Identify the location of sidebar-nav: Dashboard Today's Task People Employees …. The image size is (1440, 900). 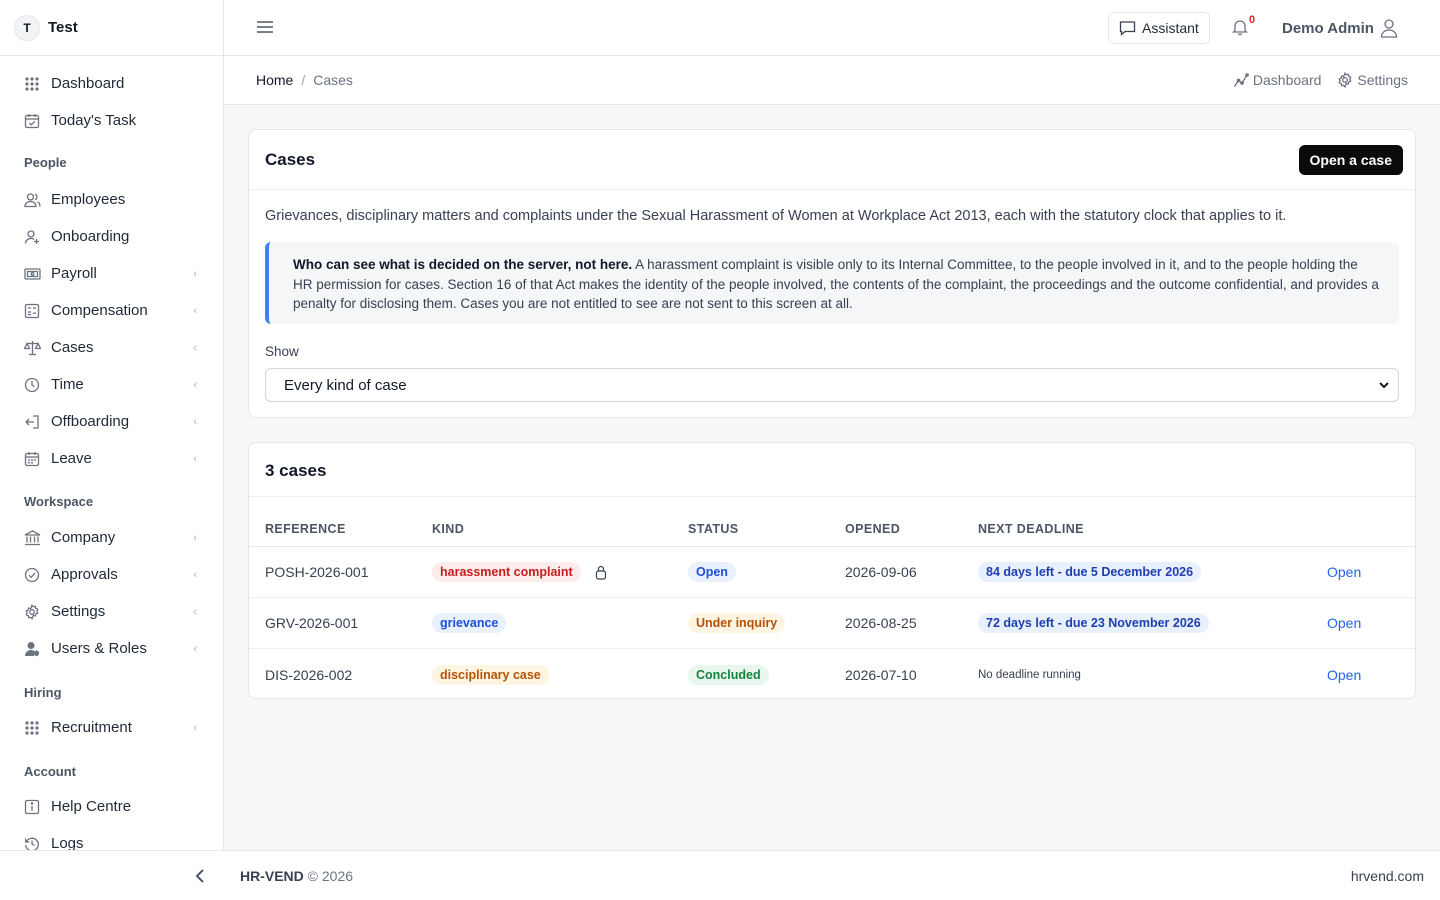
(111, 459).